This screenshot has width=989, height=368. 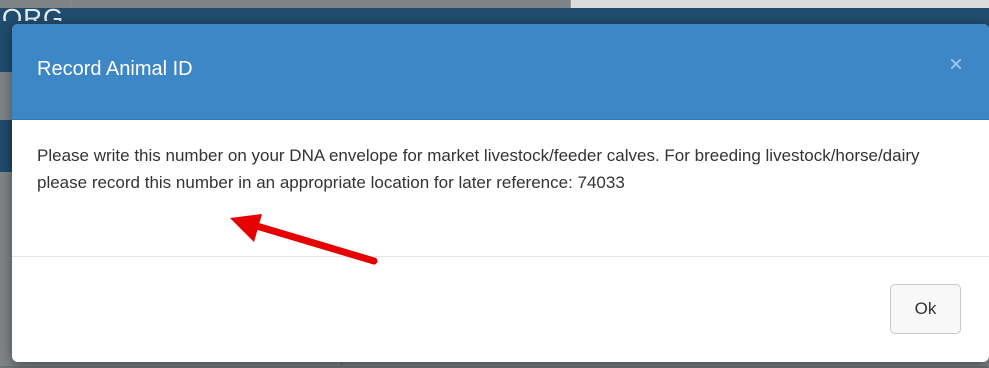 What do you see at coordinates (33, 13) in the screenshot?
I see `background-logo: ORG` at bounding box center [33, 13].